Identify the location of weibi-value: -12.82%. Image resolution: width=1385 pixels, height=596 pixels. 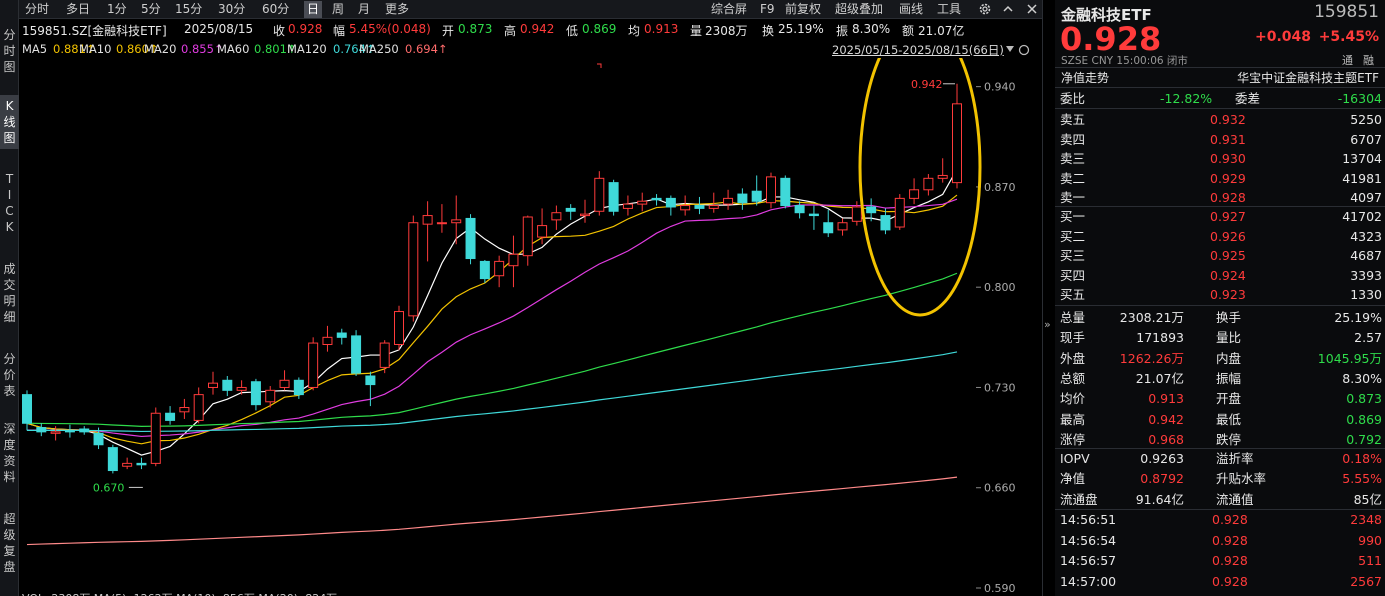
(1186, 98).